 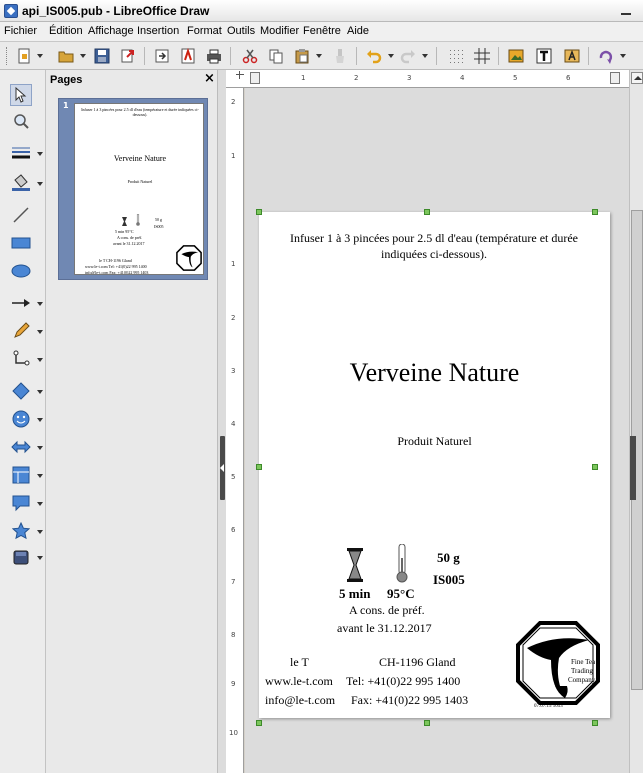 What do you see at coordinates (222, 421) in the screenshot?
I see `panel-splitter` at bounding box center [222, 421].